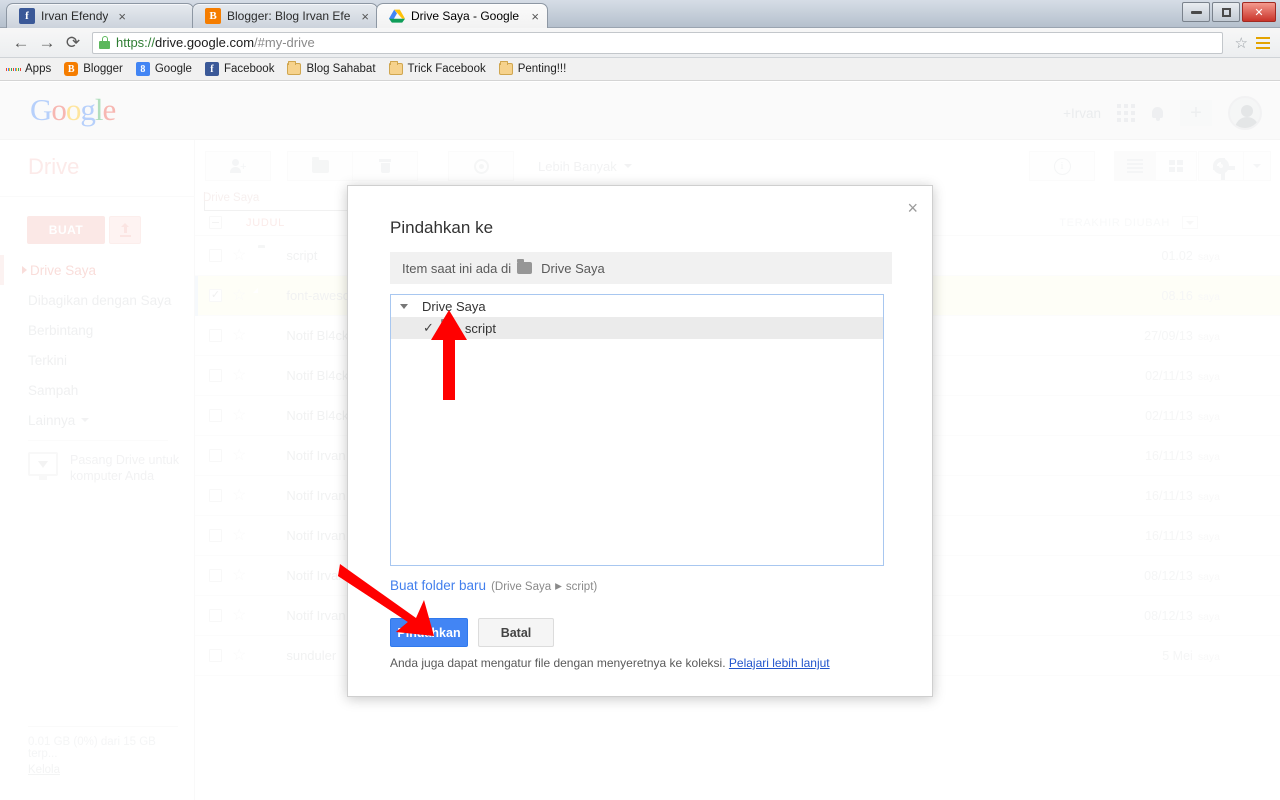  Describe the element at coordinates (637, 306) in the screenshot. I see `tree-item-drive-saya: Drive Saya` at that location.